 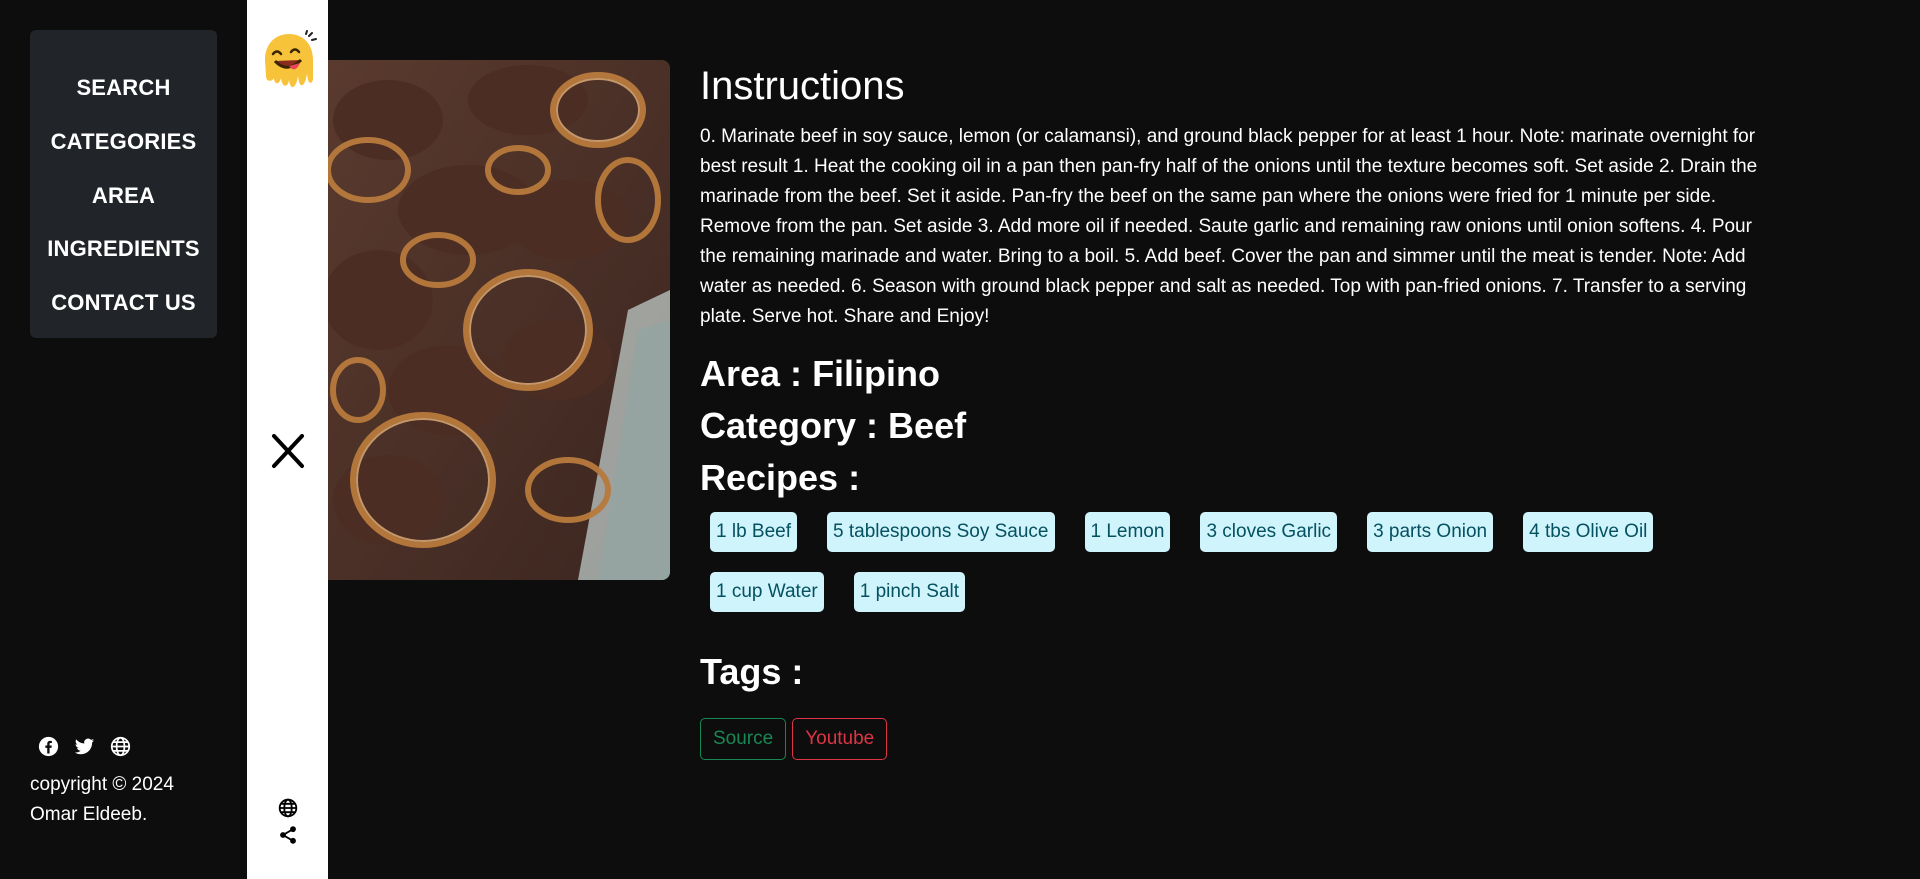 I want to click on tag-buttons: Source Youtube, so click(x=1235, y=739).